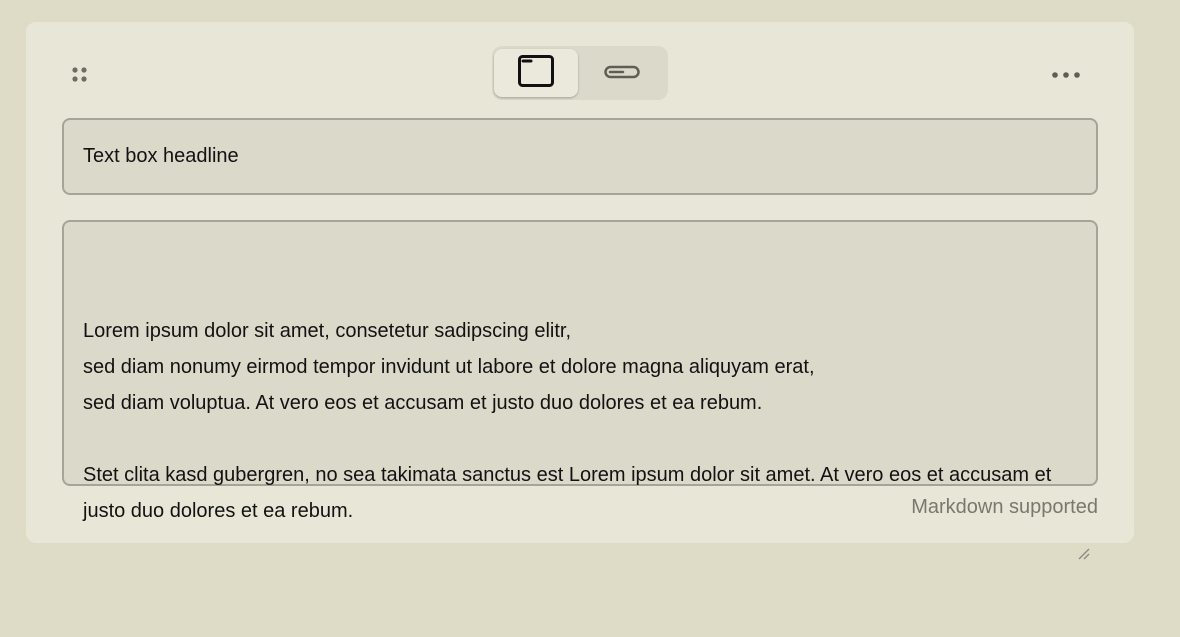 The width and height of the screenshot is (1180, 637). Describe the element at coordinates (80, 74) in the screenshot. I see `drag-handle-icon` at that location.